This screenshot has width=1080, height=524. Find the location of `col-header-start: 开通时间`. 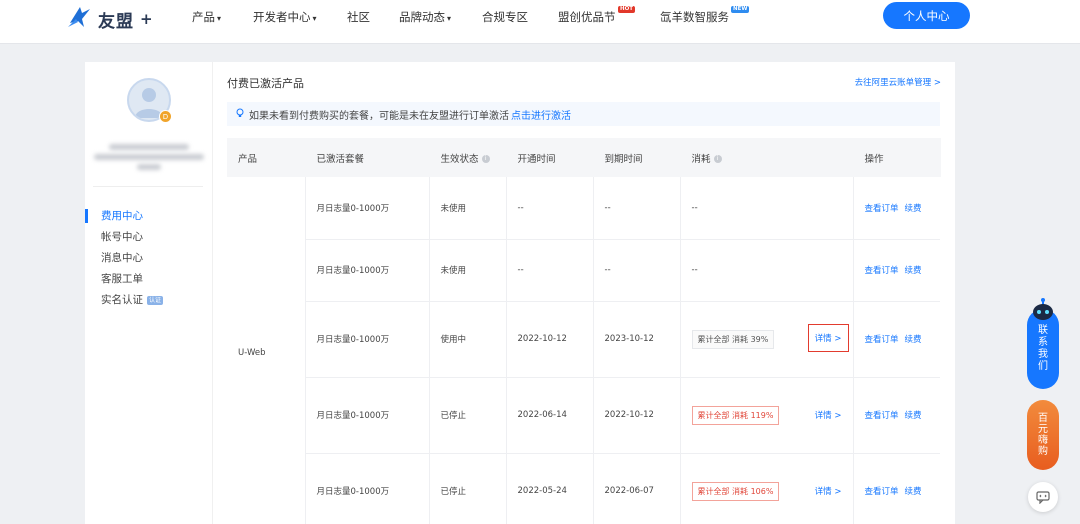

col-header-start: 开通时间 is located at coordinates (550, 157).